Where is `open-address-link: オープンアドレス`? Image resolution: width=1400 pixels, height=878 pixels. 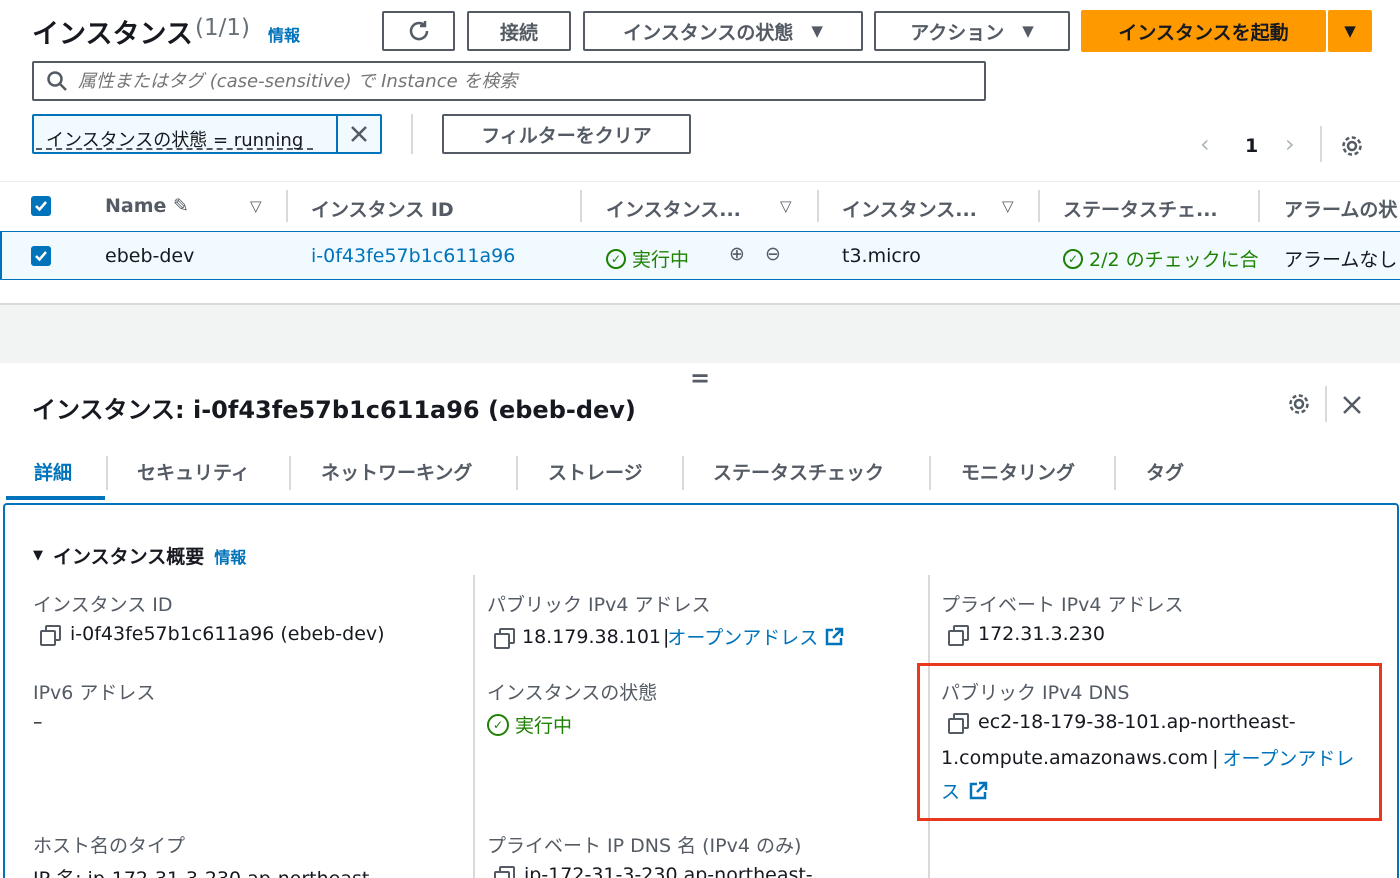
open-address-link: オープンアドレス is located at coordinates (742, 636).